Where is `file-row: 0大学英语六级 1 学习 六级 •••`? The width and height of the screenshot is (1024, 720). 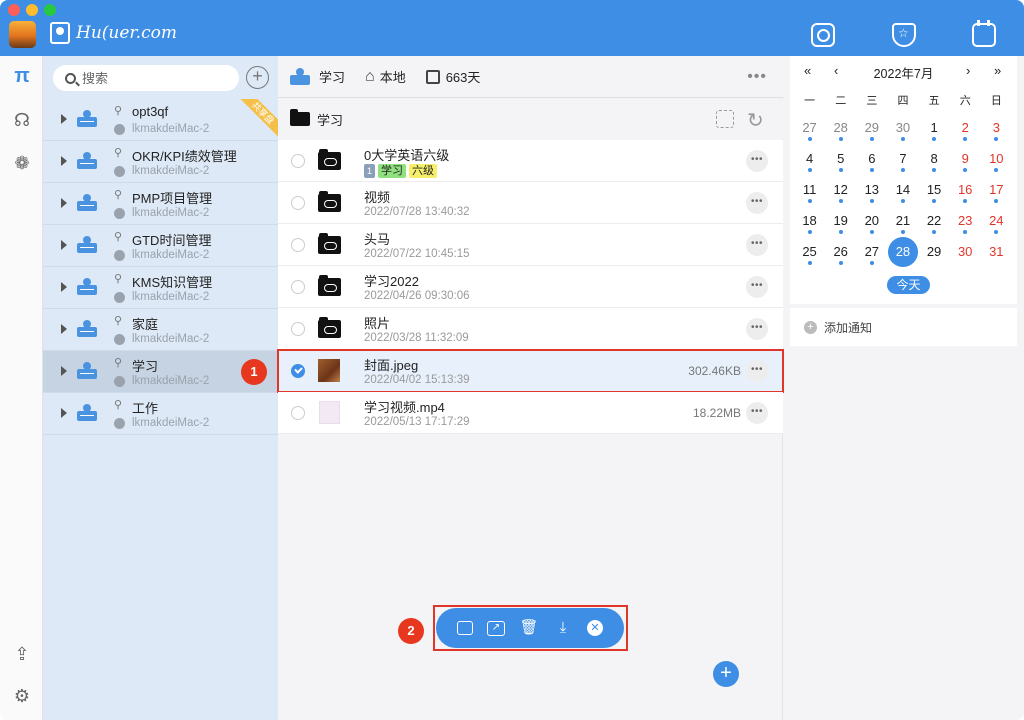 file-row: 0大学英语六级 1 学习 六级 ••• is located at coordinates (530, 161).